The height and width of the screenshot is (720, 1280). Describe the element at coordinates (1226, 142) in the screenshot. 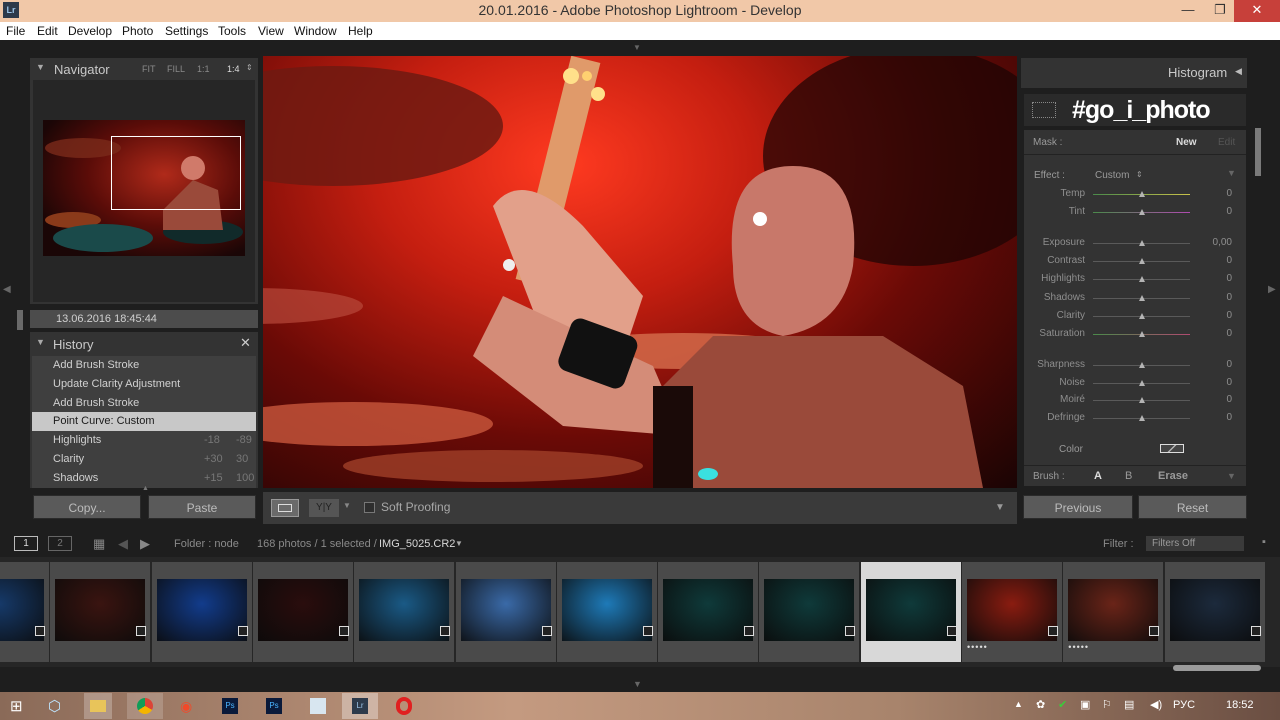

I see `mask-edit: Edit` at that location.